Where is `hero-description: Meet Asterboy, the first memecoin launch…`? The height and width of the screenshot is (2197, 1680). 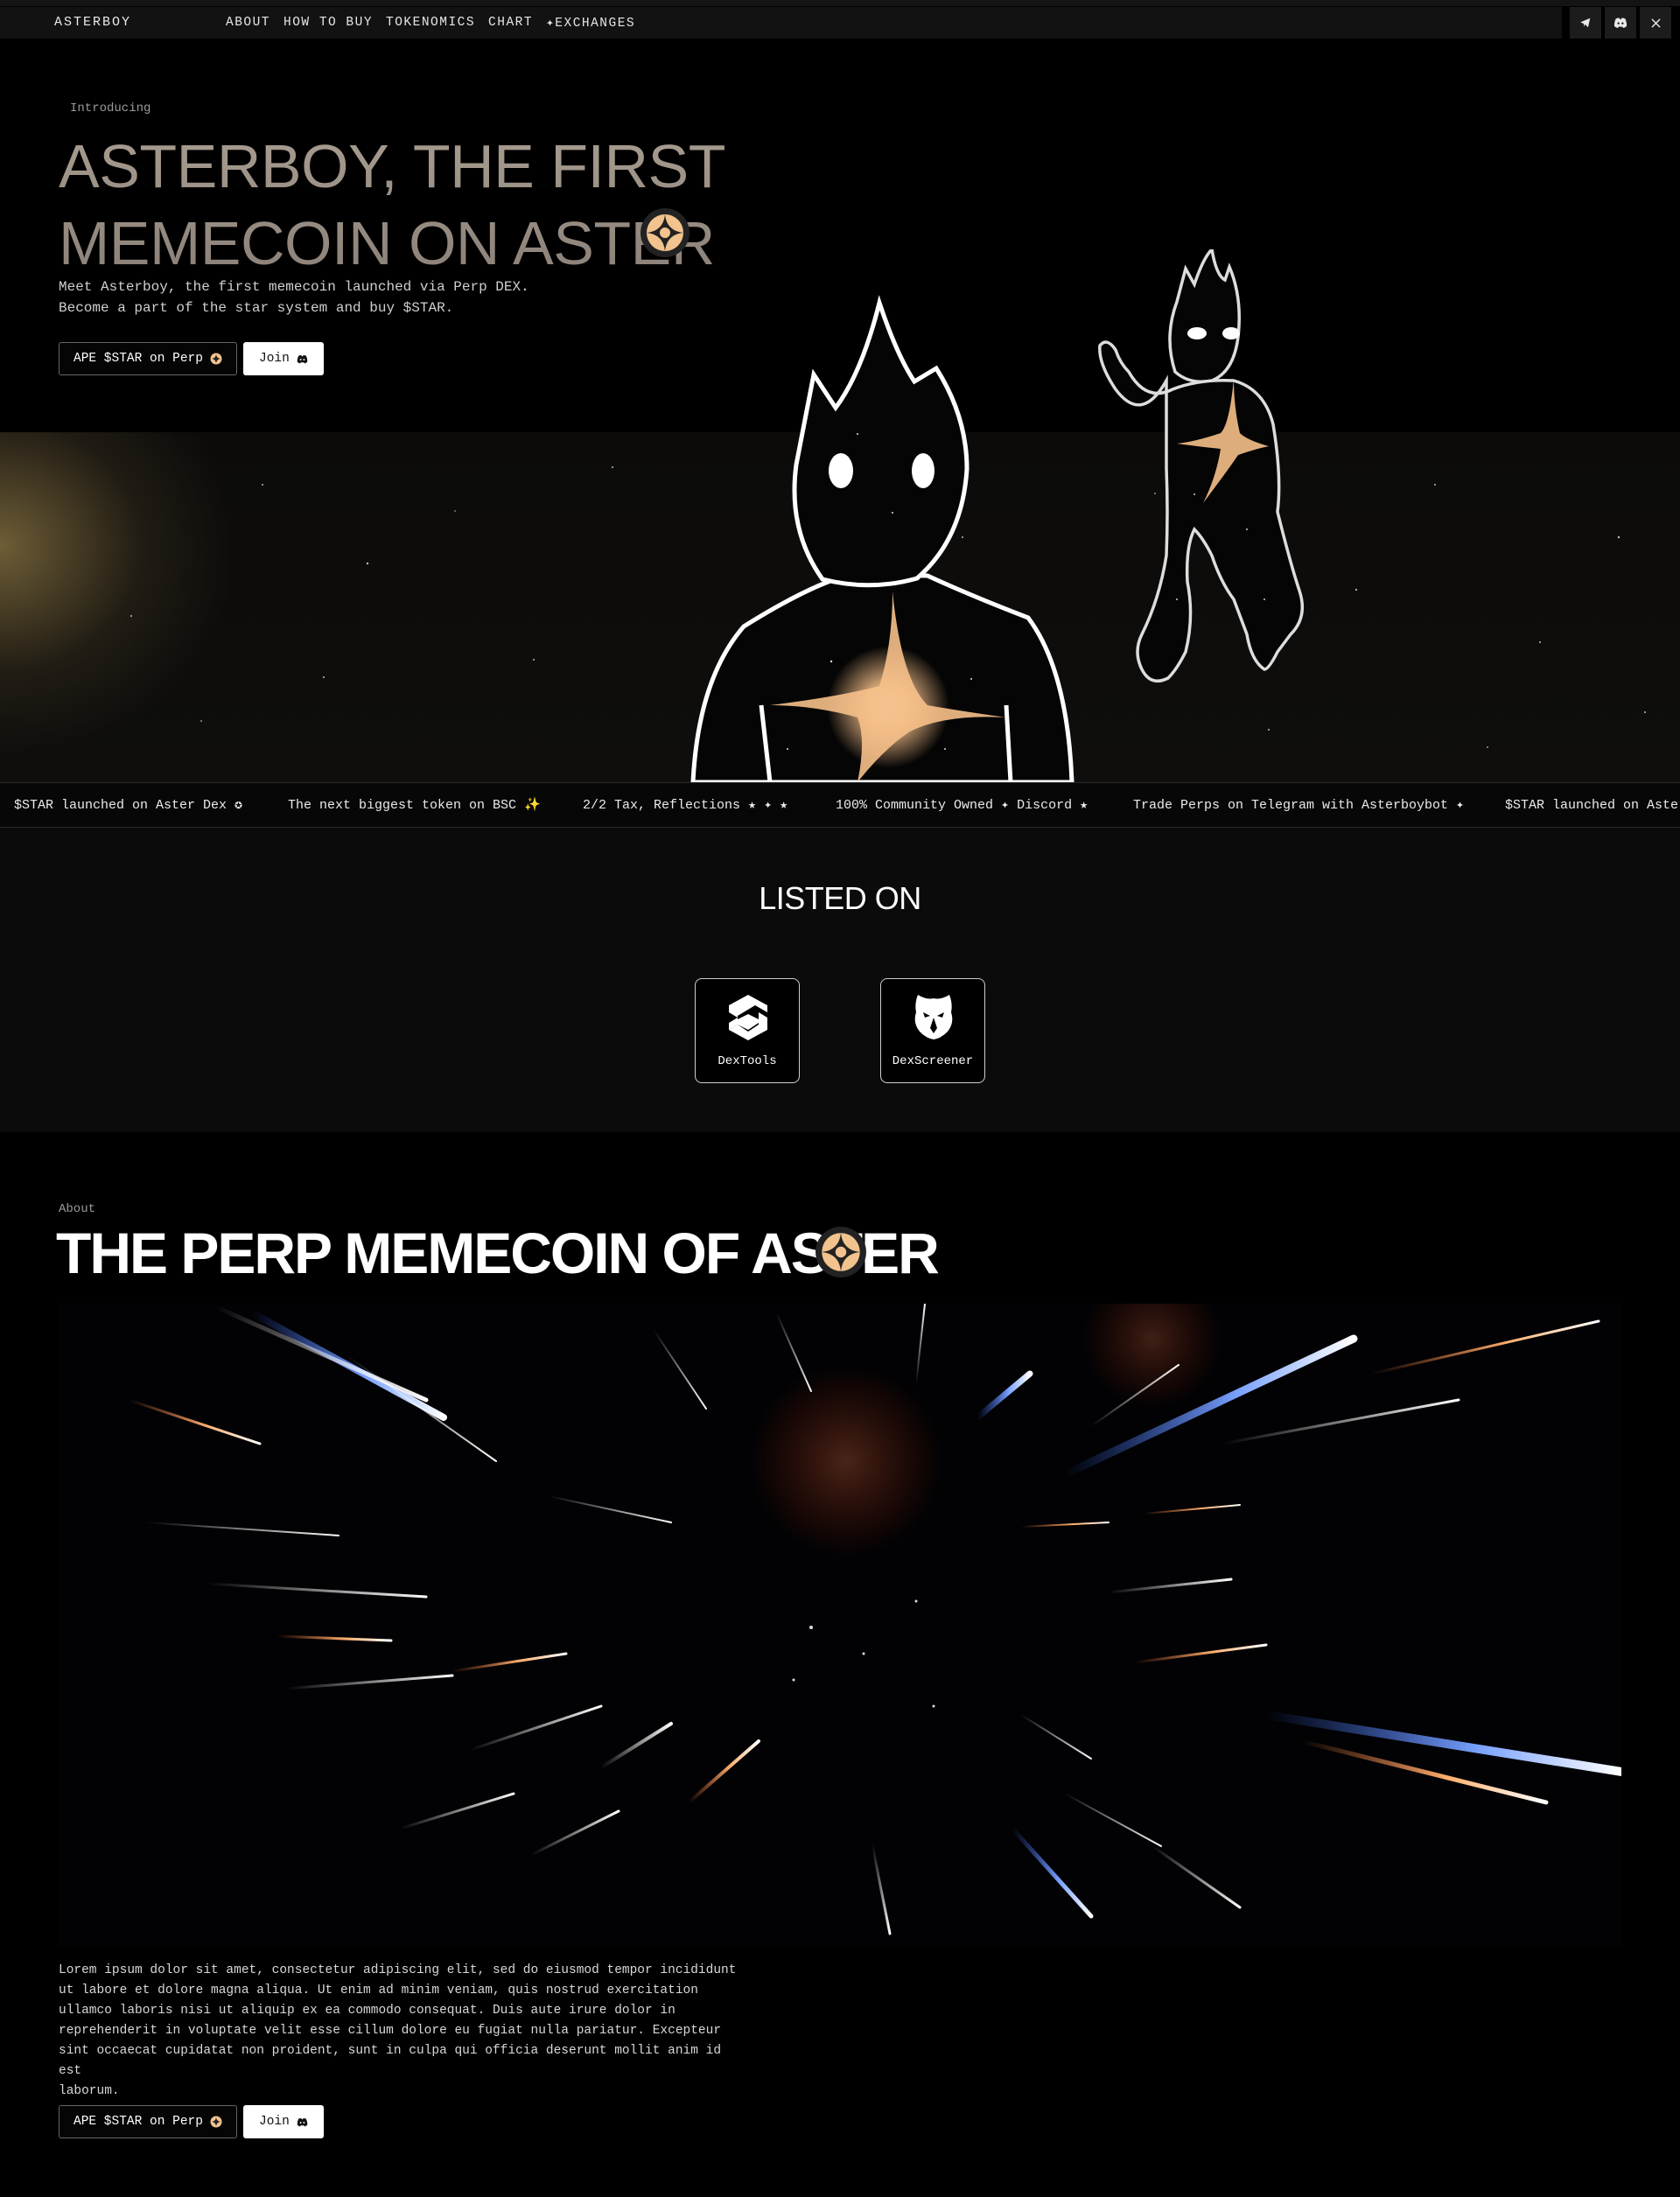 hero-description: Meet Asterboy, the first memecoin launch… is located at coordinates (294, 297).